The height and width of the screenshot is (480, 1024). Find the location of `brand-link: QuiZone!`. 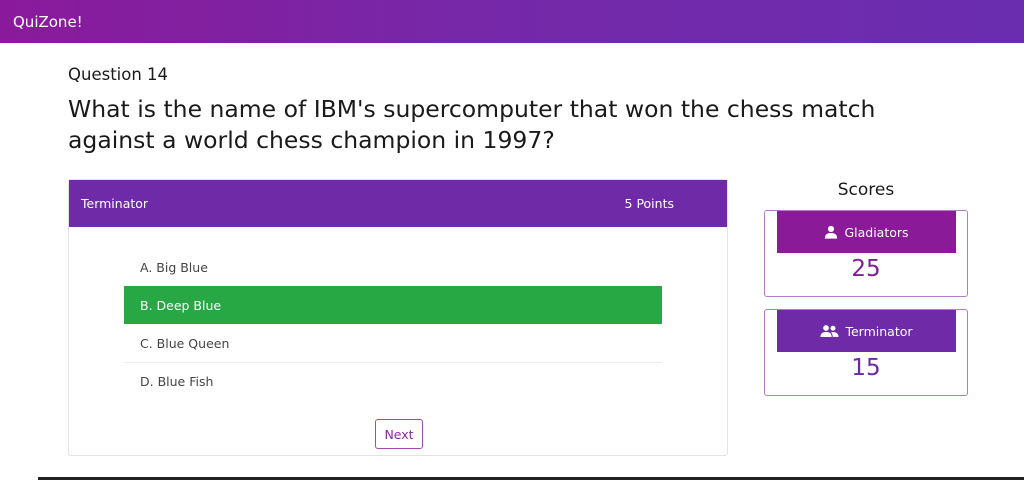

brand-link: QuiZone! is located at coordinates (48, 22).